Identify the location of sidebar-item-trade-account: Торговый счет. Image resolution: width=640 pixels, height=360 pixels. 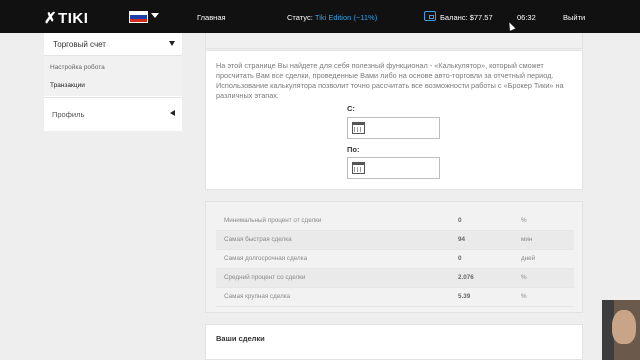
(113, 44).